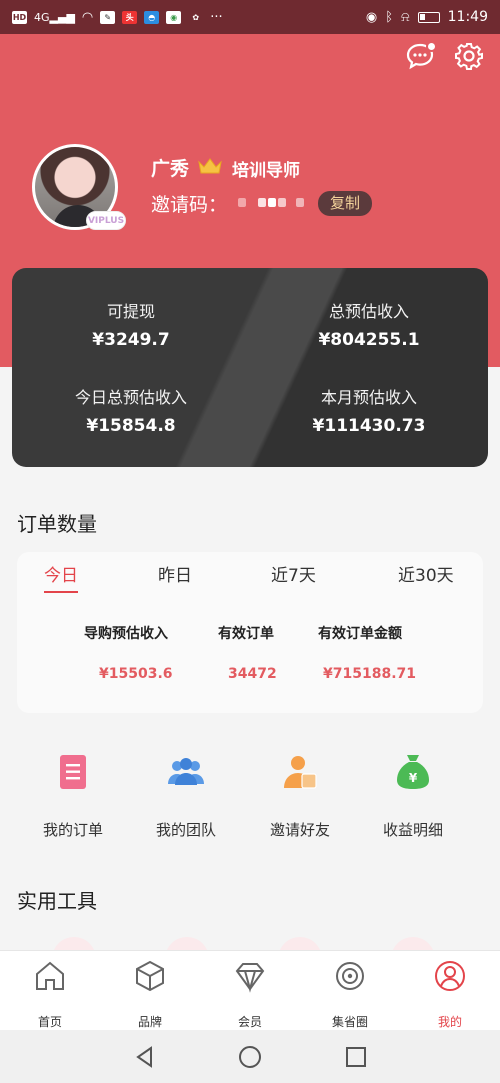  I want to click on home-button-icon, so click(250, 1057).